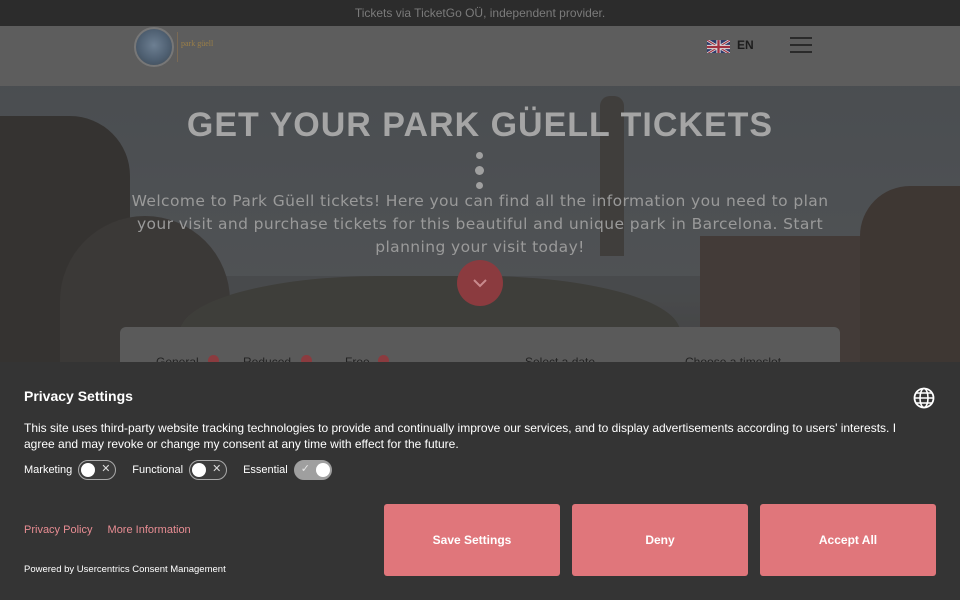 This screenshot has height=600, width=960. What do you see at coordinates (78, 396) in the screenshot?
I see `consent-title: Privacy Settings` at bounding box center [78, 396].